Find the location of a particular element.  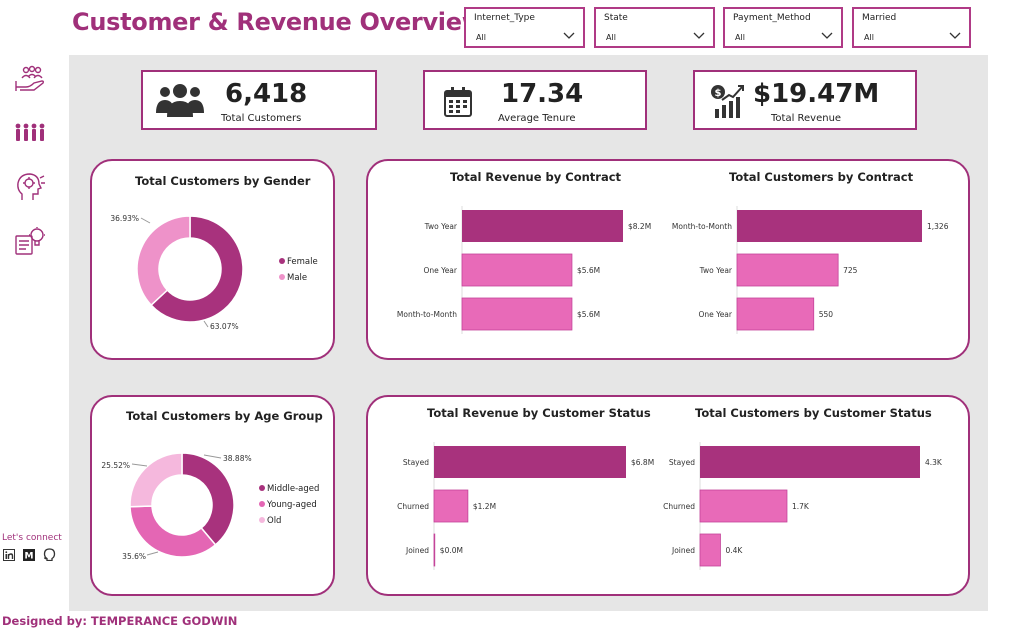

legend-label: Old is located at coordinates (274, 521).